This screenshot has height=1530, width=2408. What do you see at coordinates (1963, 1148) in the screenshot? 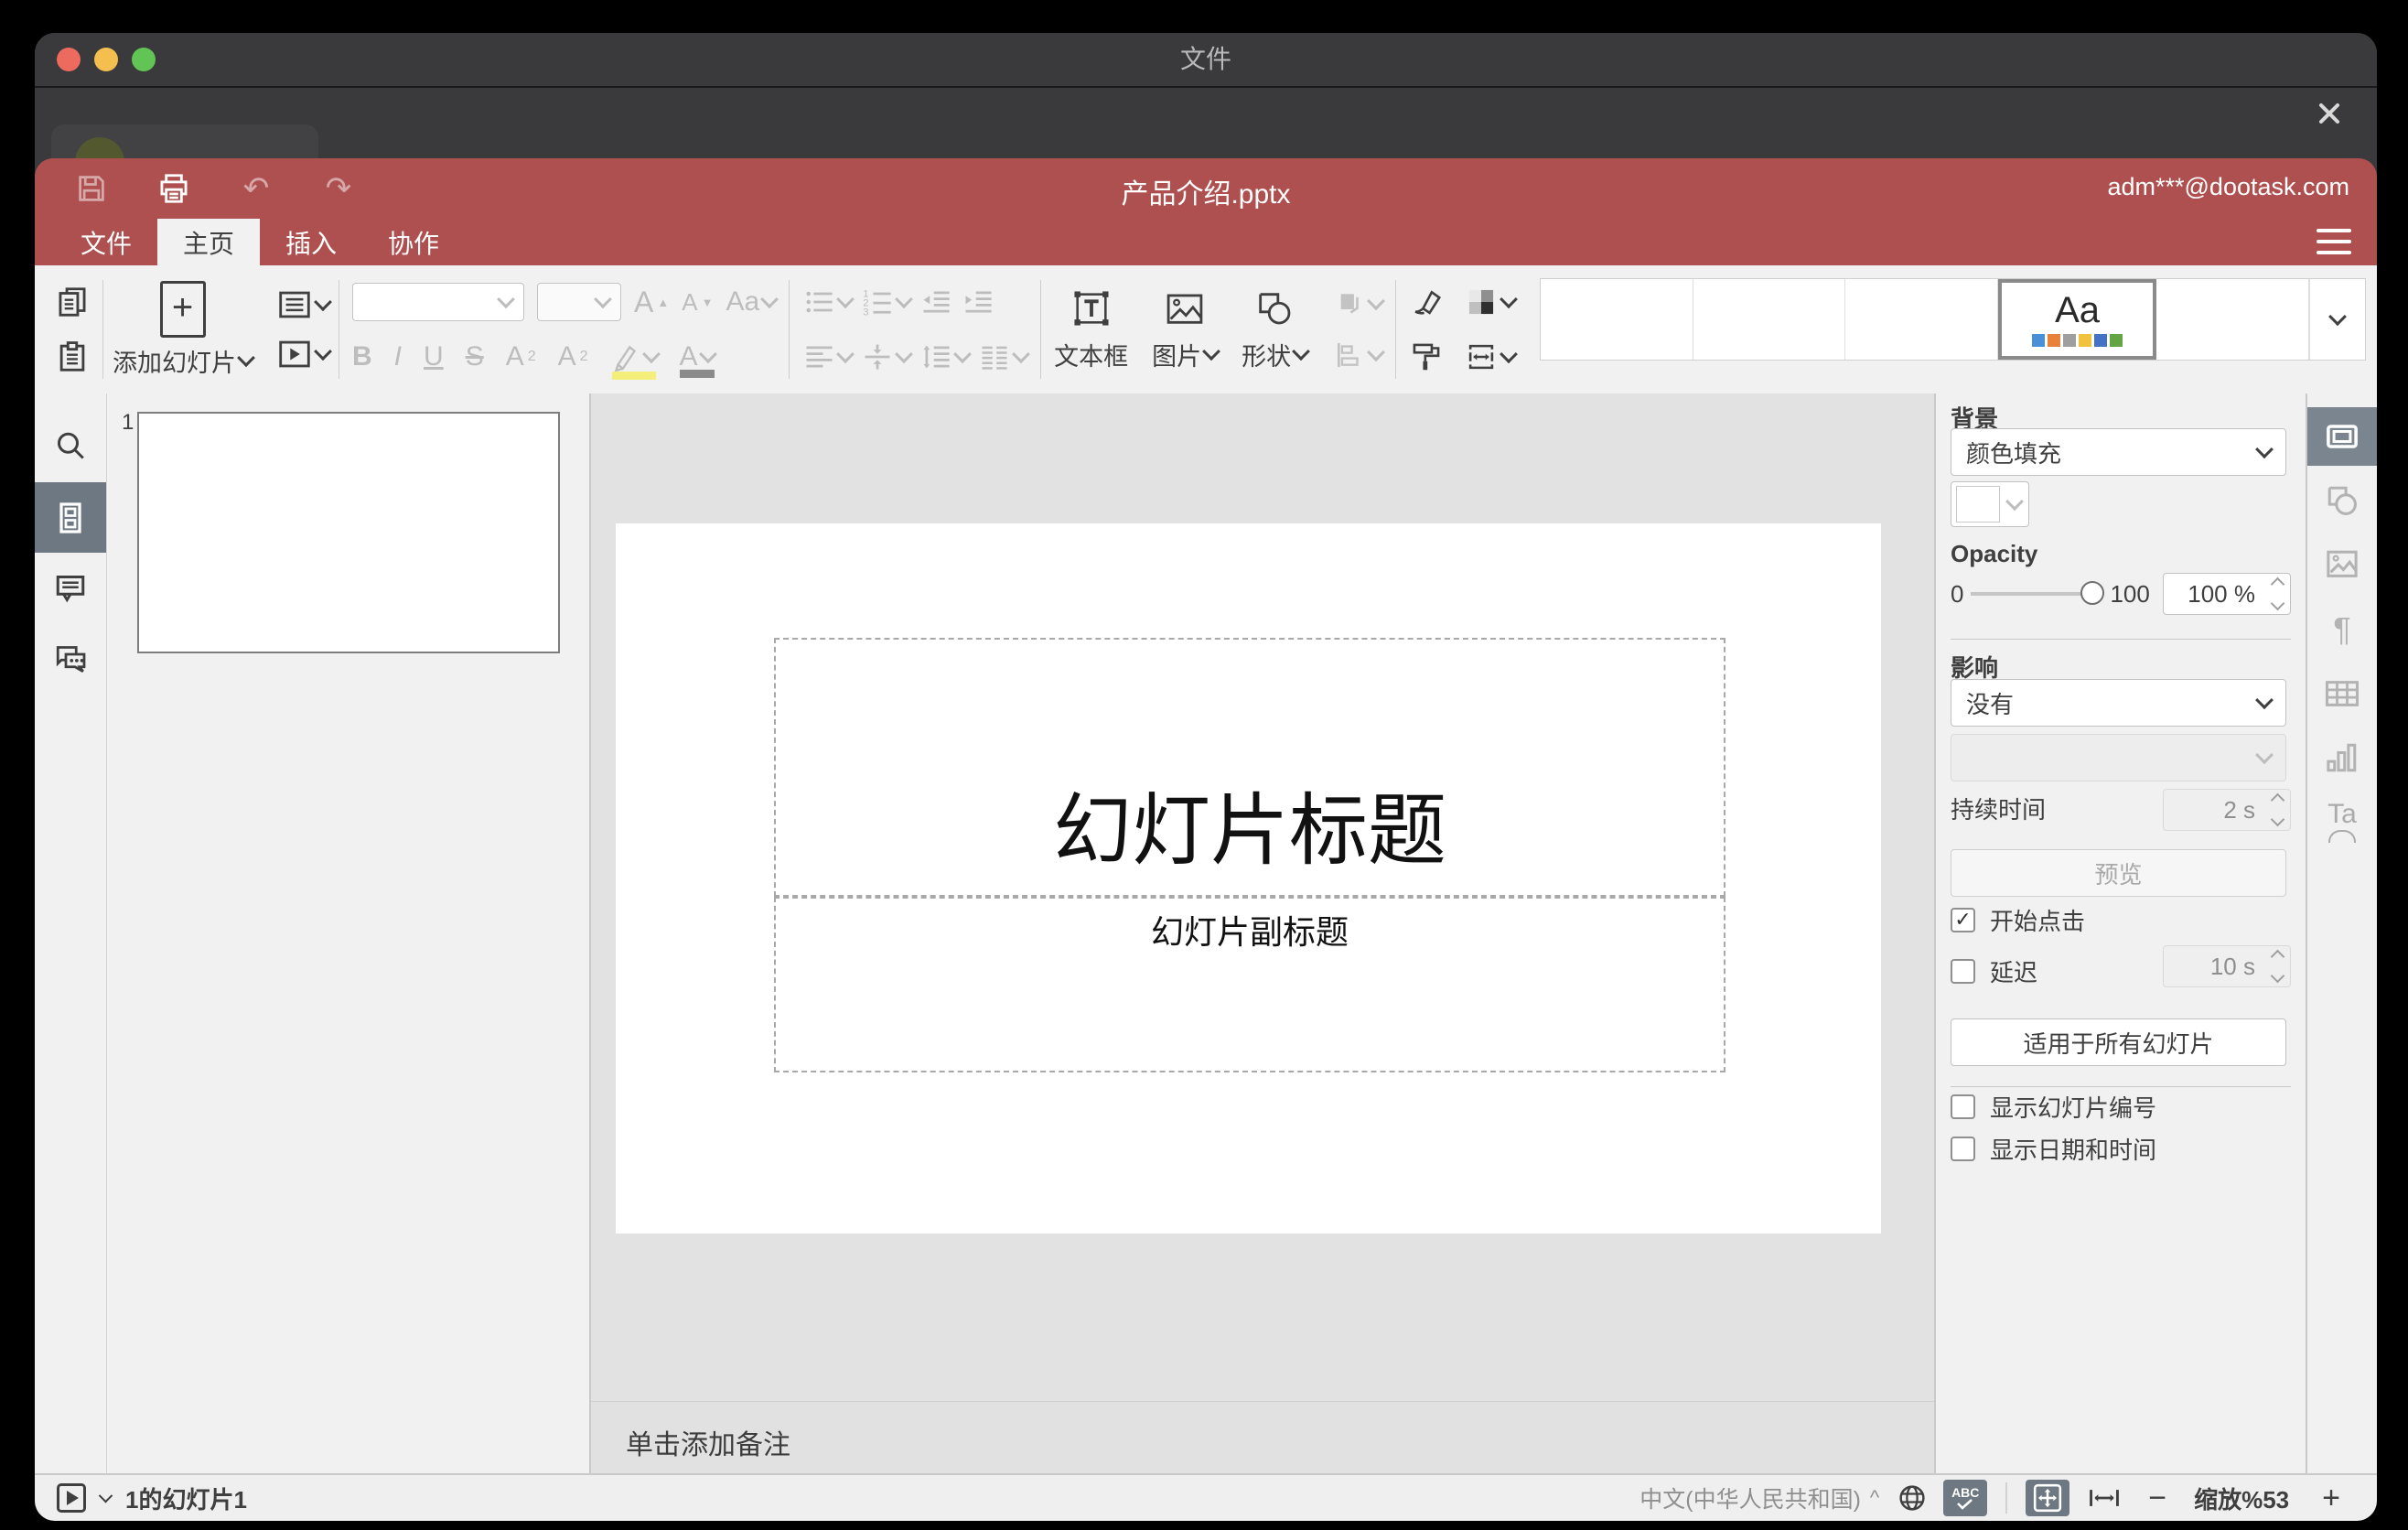
I see `show-date-checkbox` at bounding box center [1963, 1148].